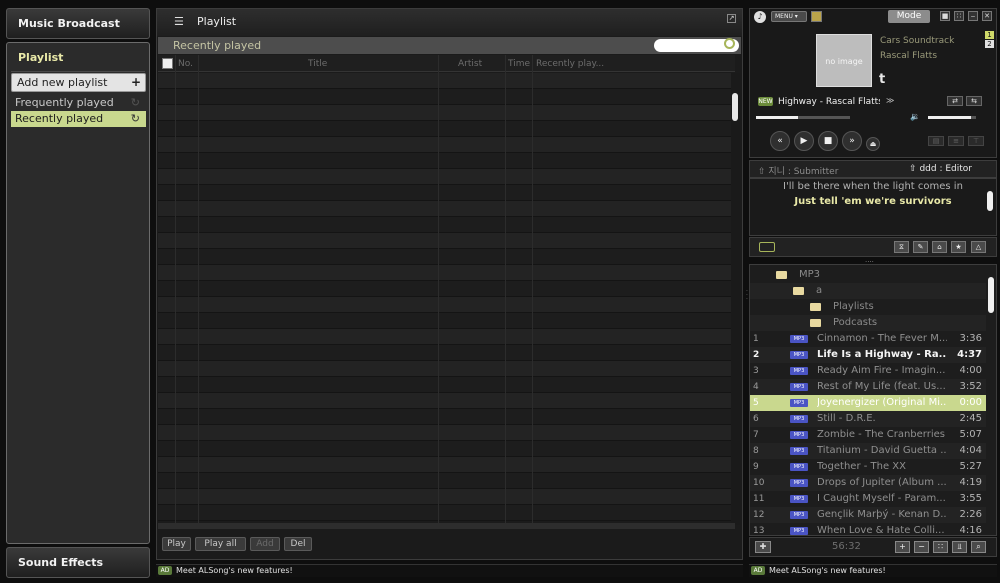  What do you see at coordinates (909, 16) in the screenshot?
I see `mode-button: Mode` at bounding box center [909, 16].